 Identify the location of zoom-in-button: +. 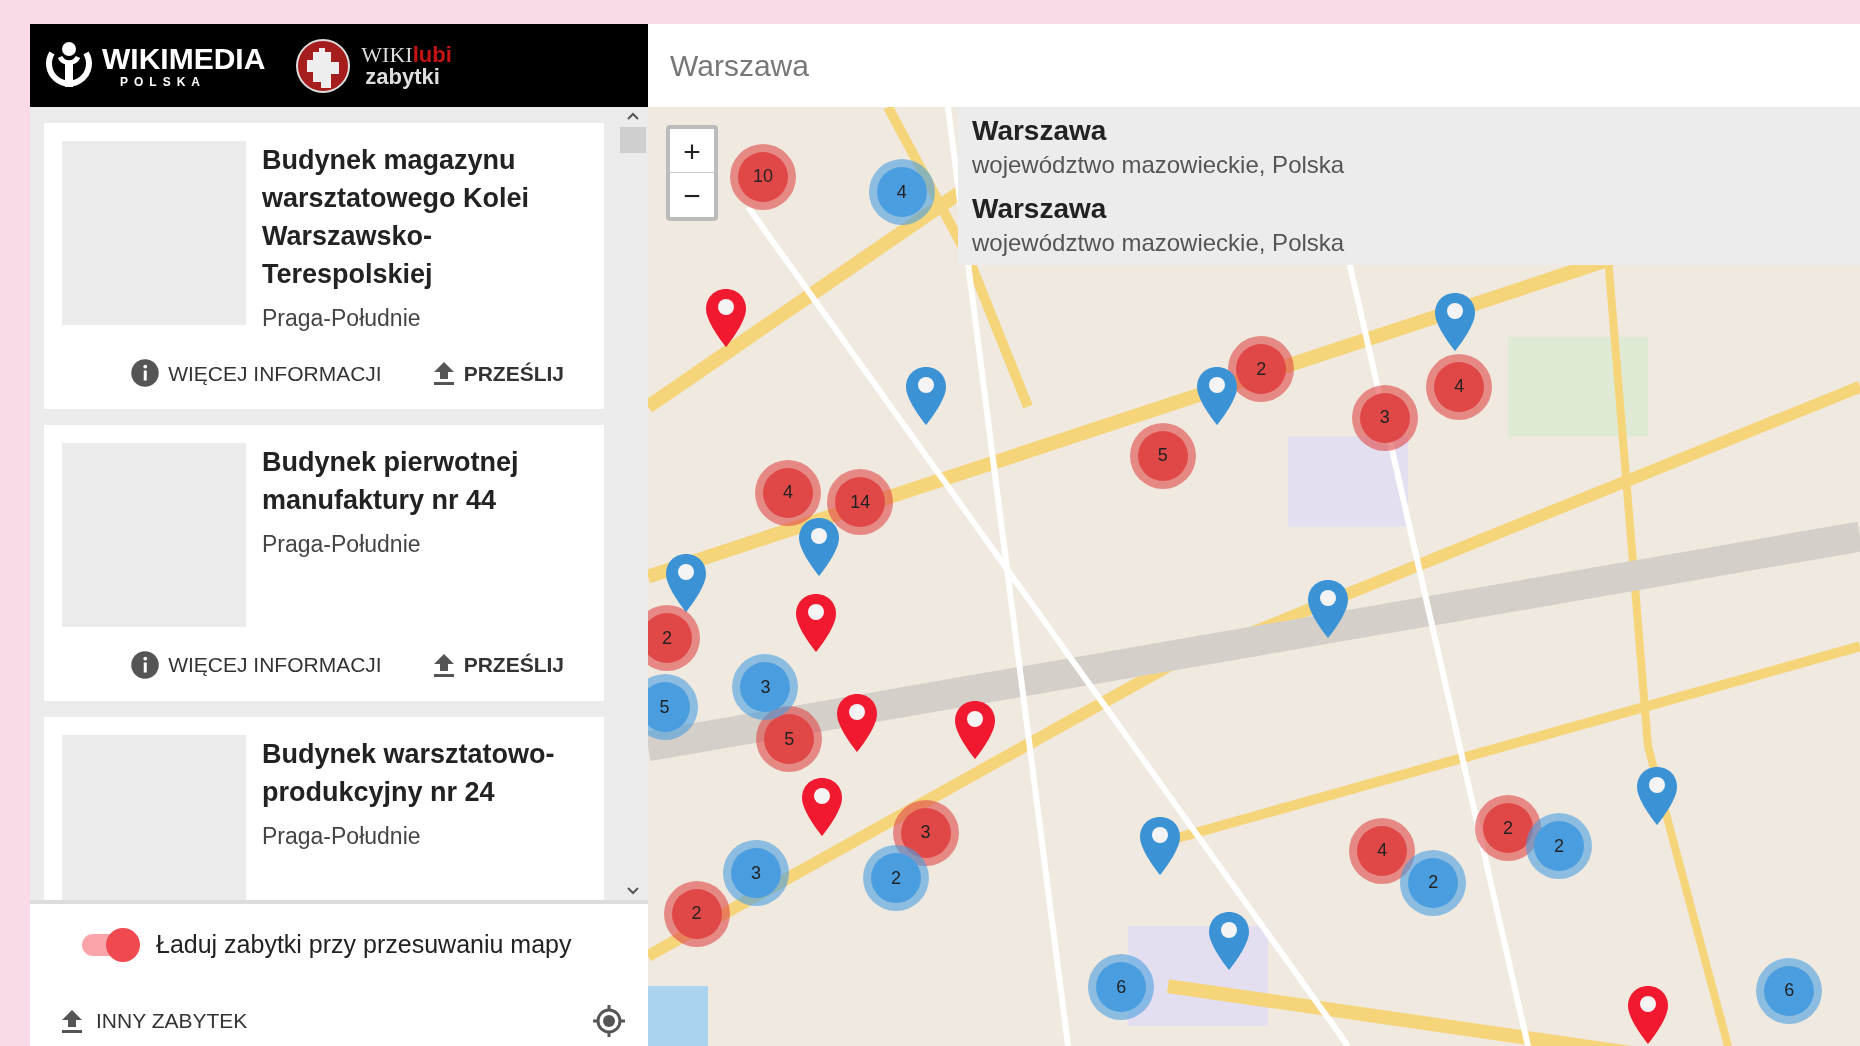
(692, 151).